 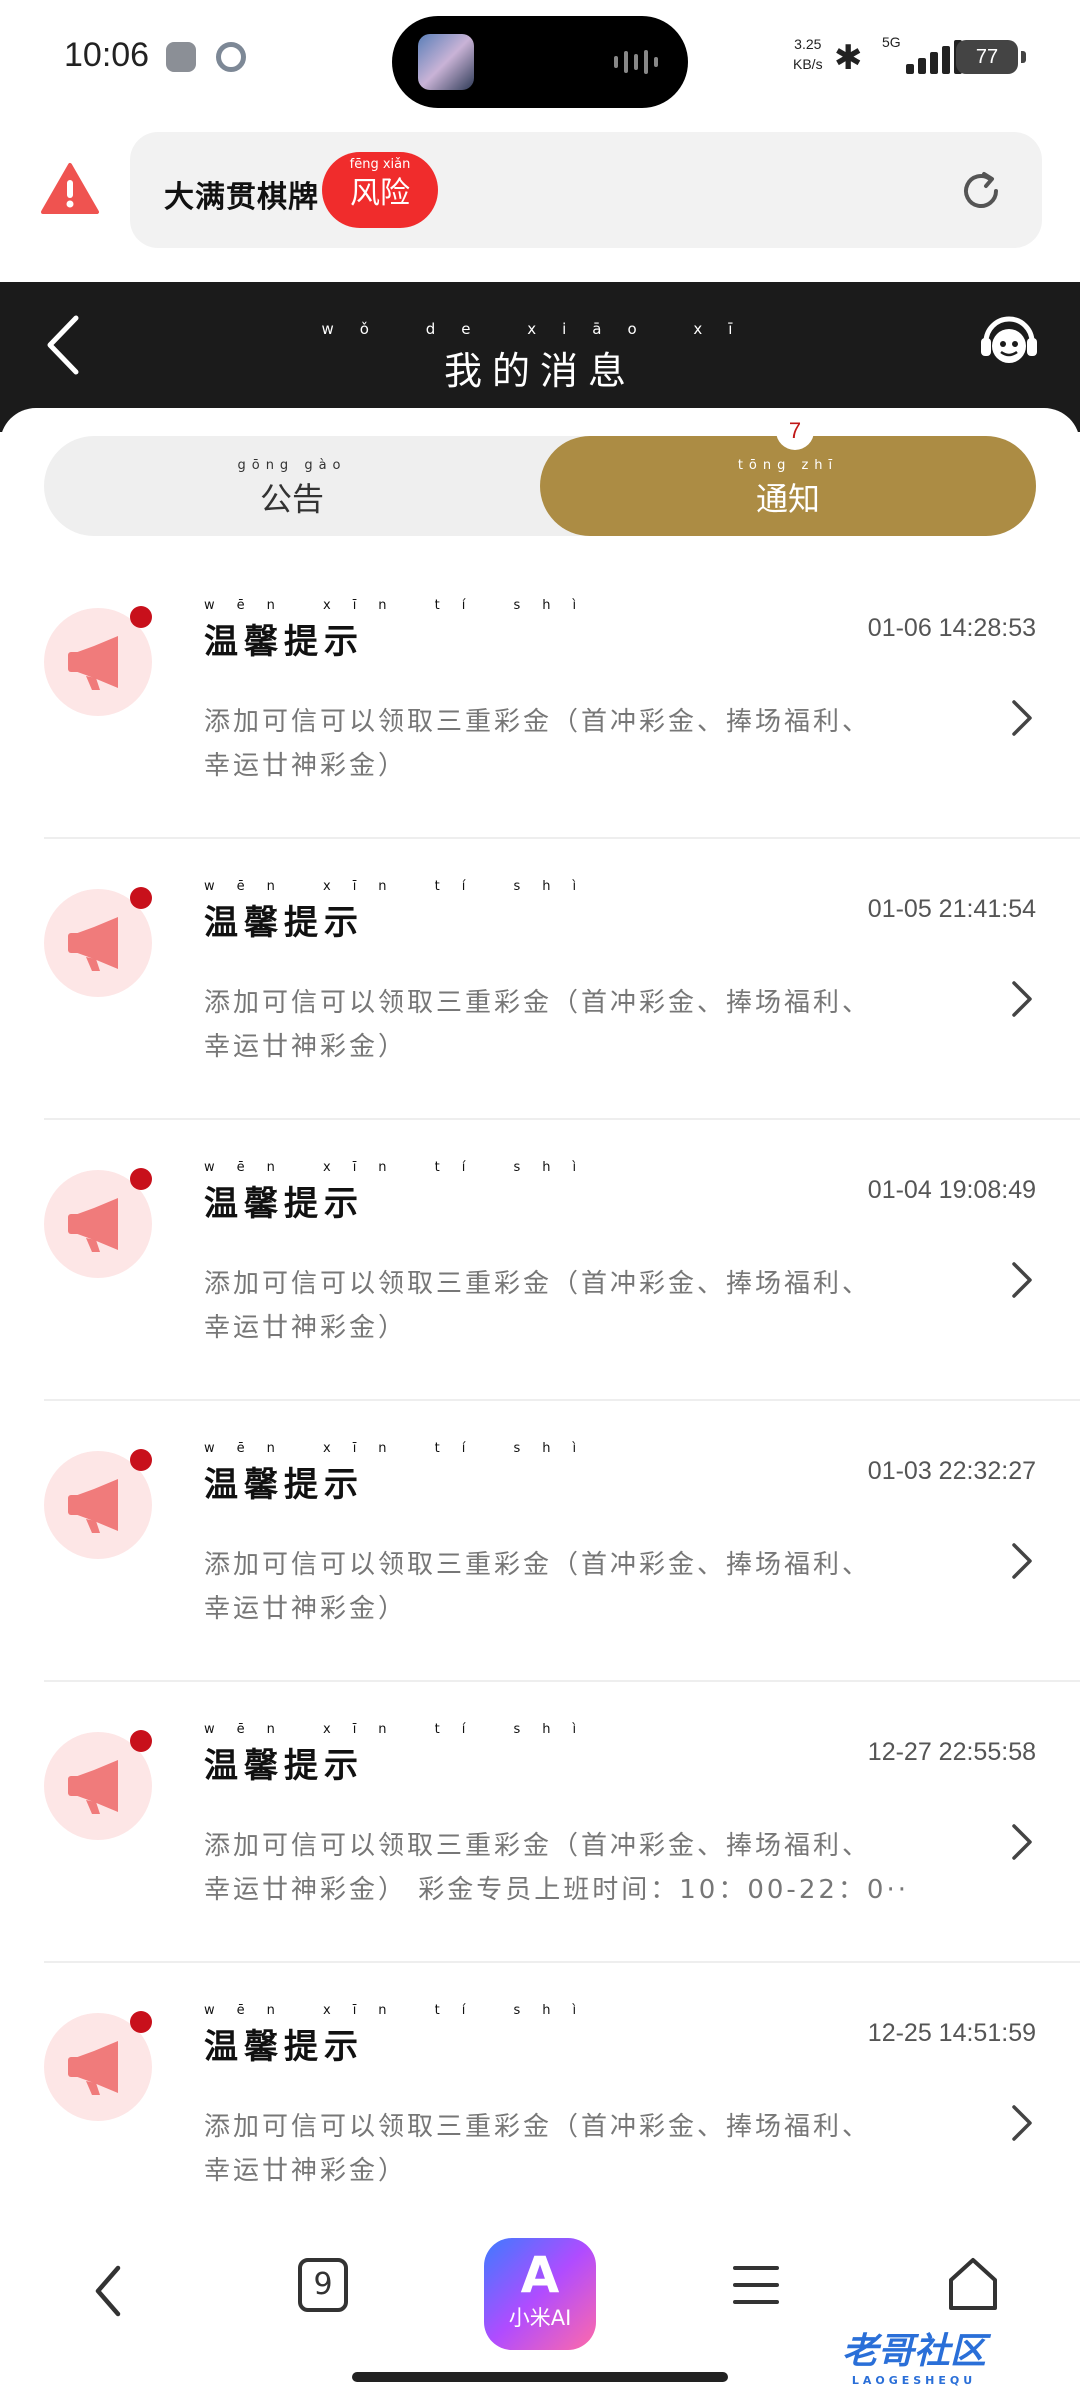 I want to click on network-speed: 3.25 KB/s, so click(x=808, y=54).